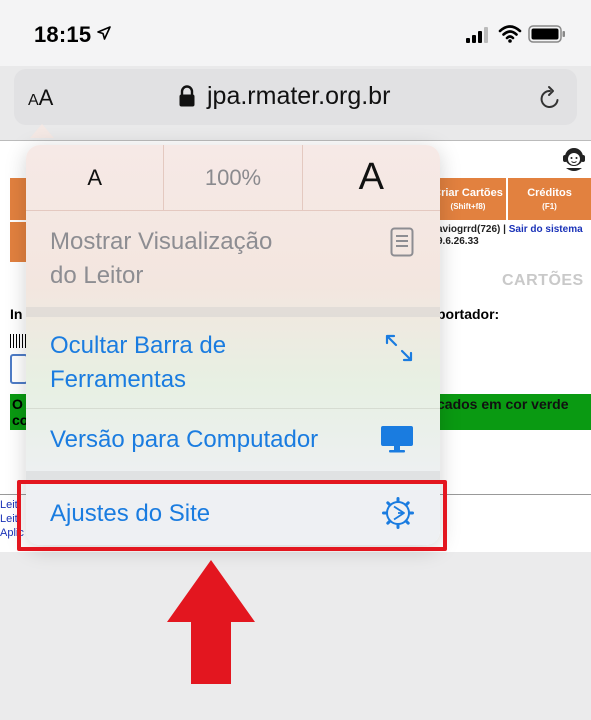 The image size is (591, 720). I want to click on field-label-partial: In, so click(16, 314).